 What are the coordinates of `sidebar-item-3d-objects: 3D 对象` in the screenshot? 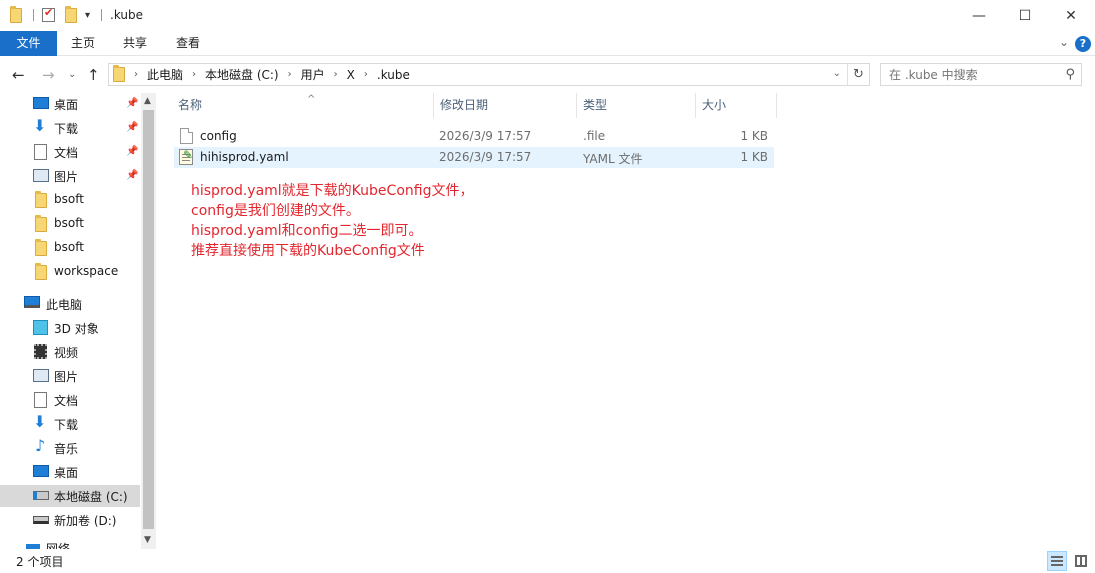 It's located at (70, 328).